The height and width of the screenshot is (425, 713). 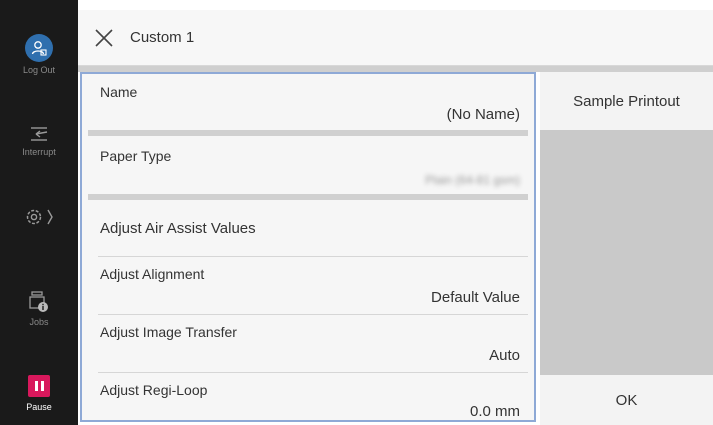 I want to click on item-label: Adjust Regi-Loop, so click(x=154, y=390).